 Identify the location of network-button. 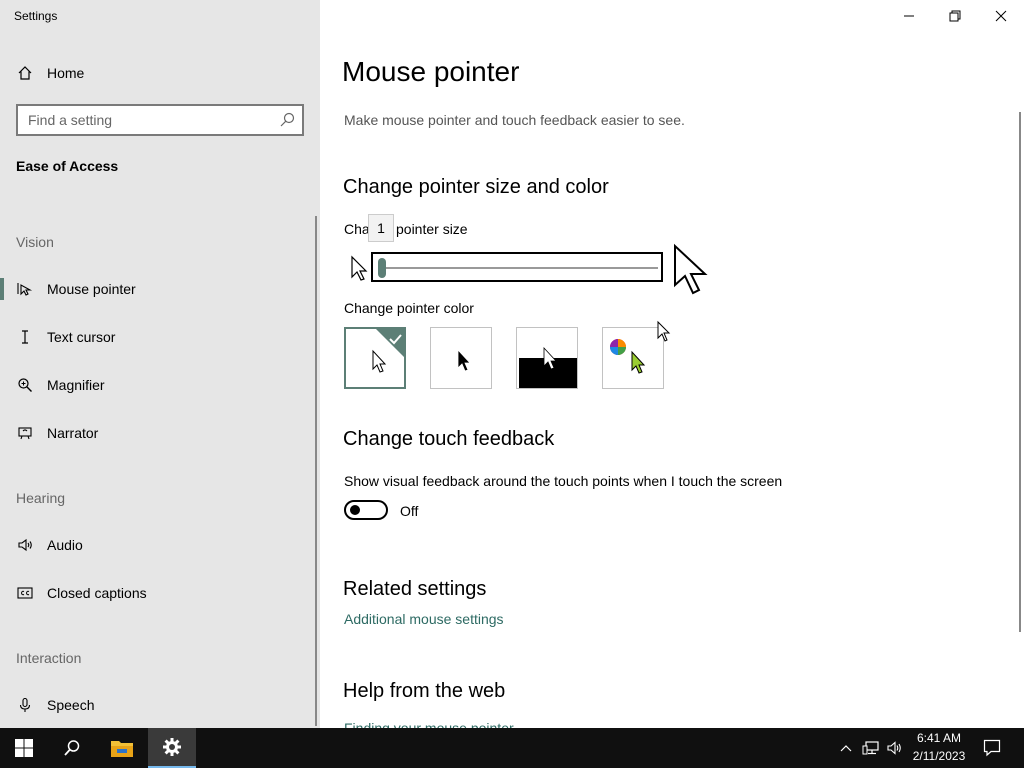
(871, 748).